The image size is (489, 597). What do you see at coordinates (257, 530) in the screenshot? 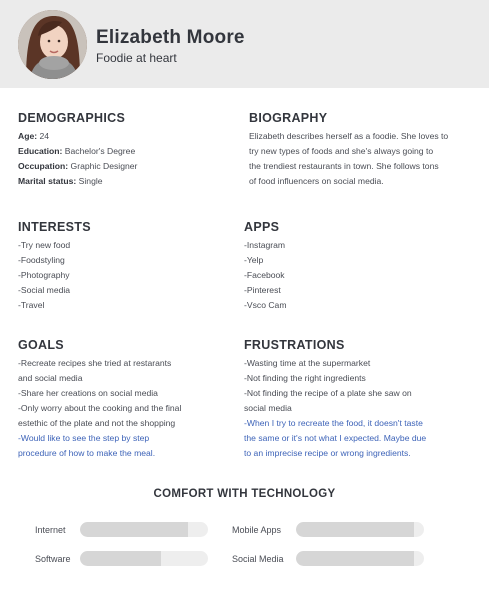
I see `tech-label-mobile-apps: Mobile Apps` at bounding box center [257, 530].